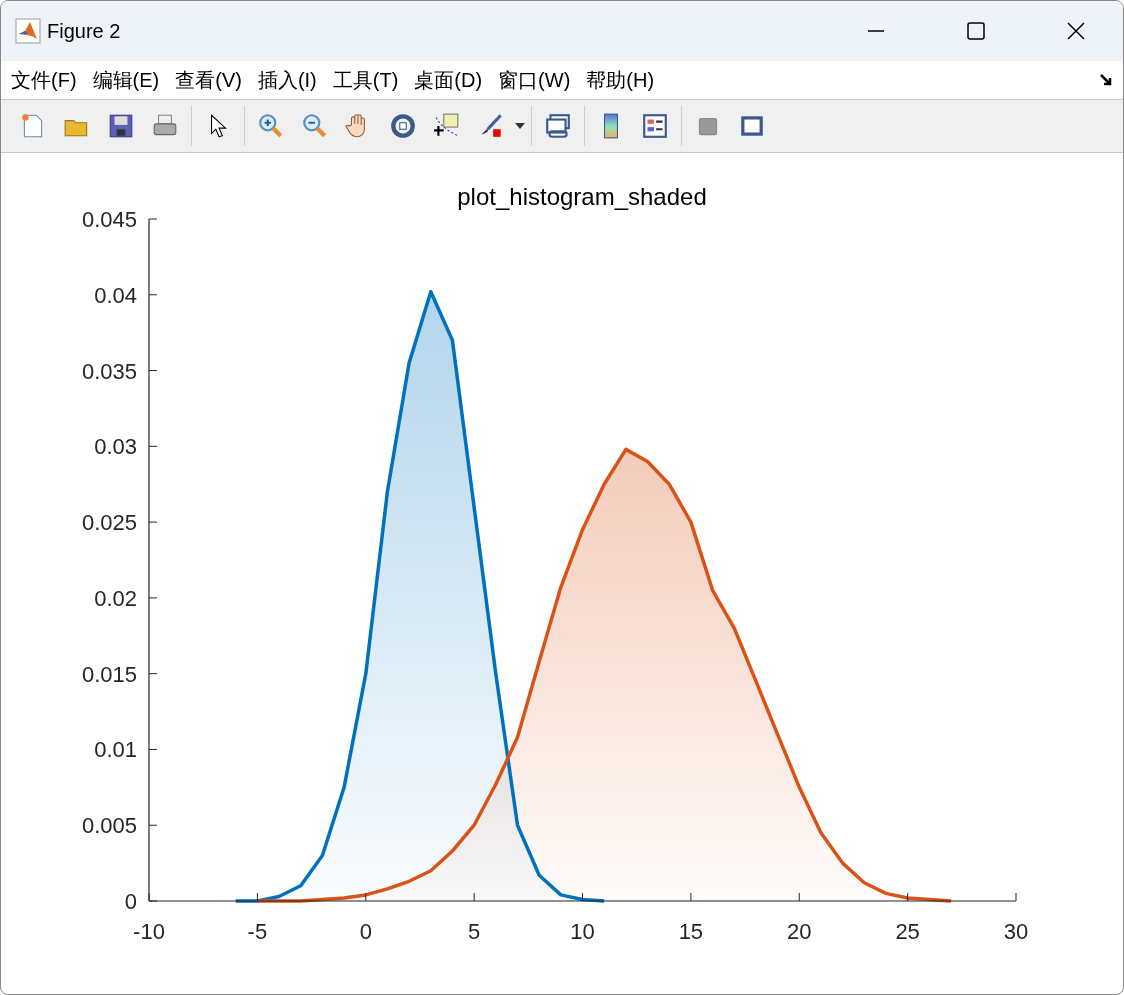 This screenshot has width=1124, height=995. I want to click on rotate-icon, so click(403, 126).